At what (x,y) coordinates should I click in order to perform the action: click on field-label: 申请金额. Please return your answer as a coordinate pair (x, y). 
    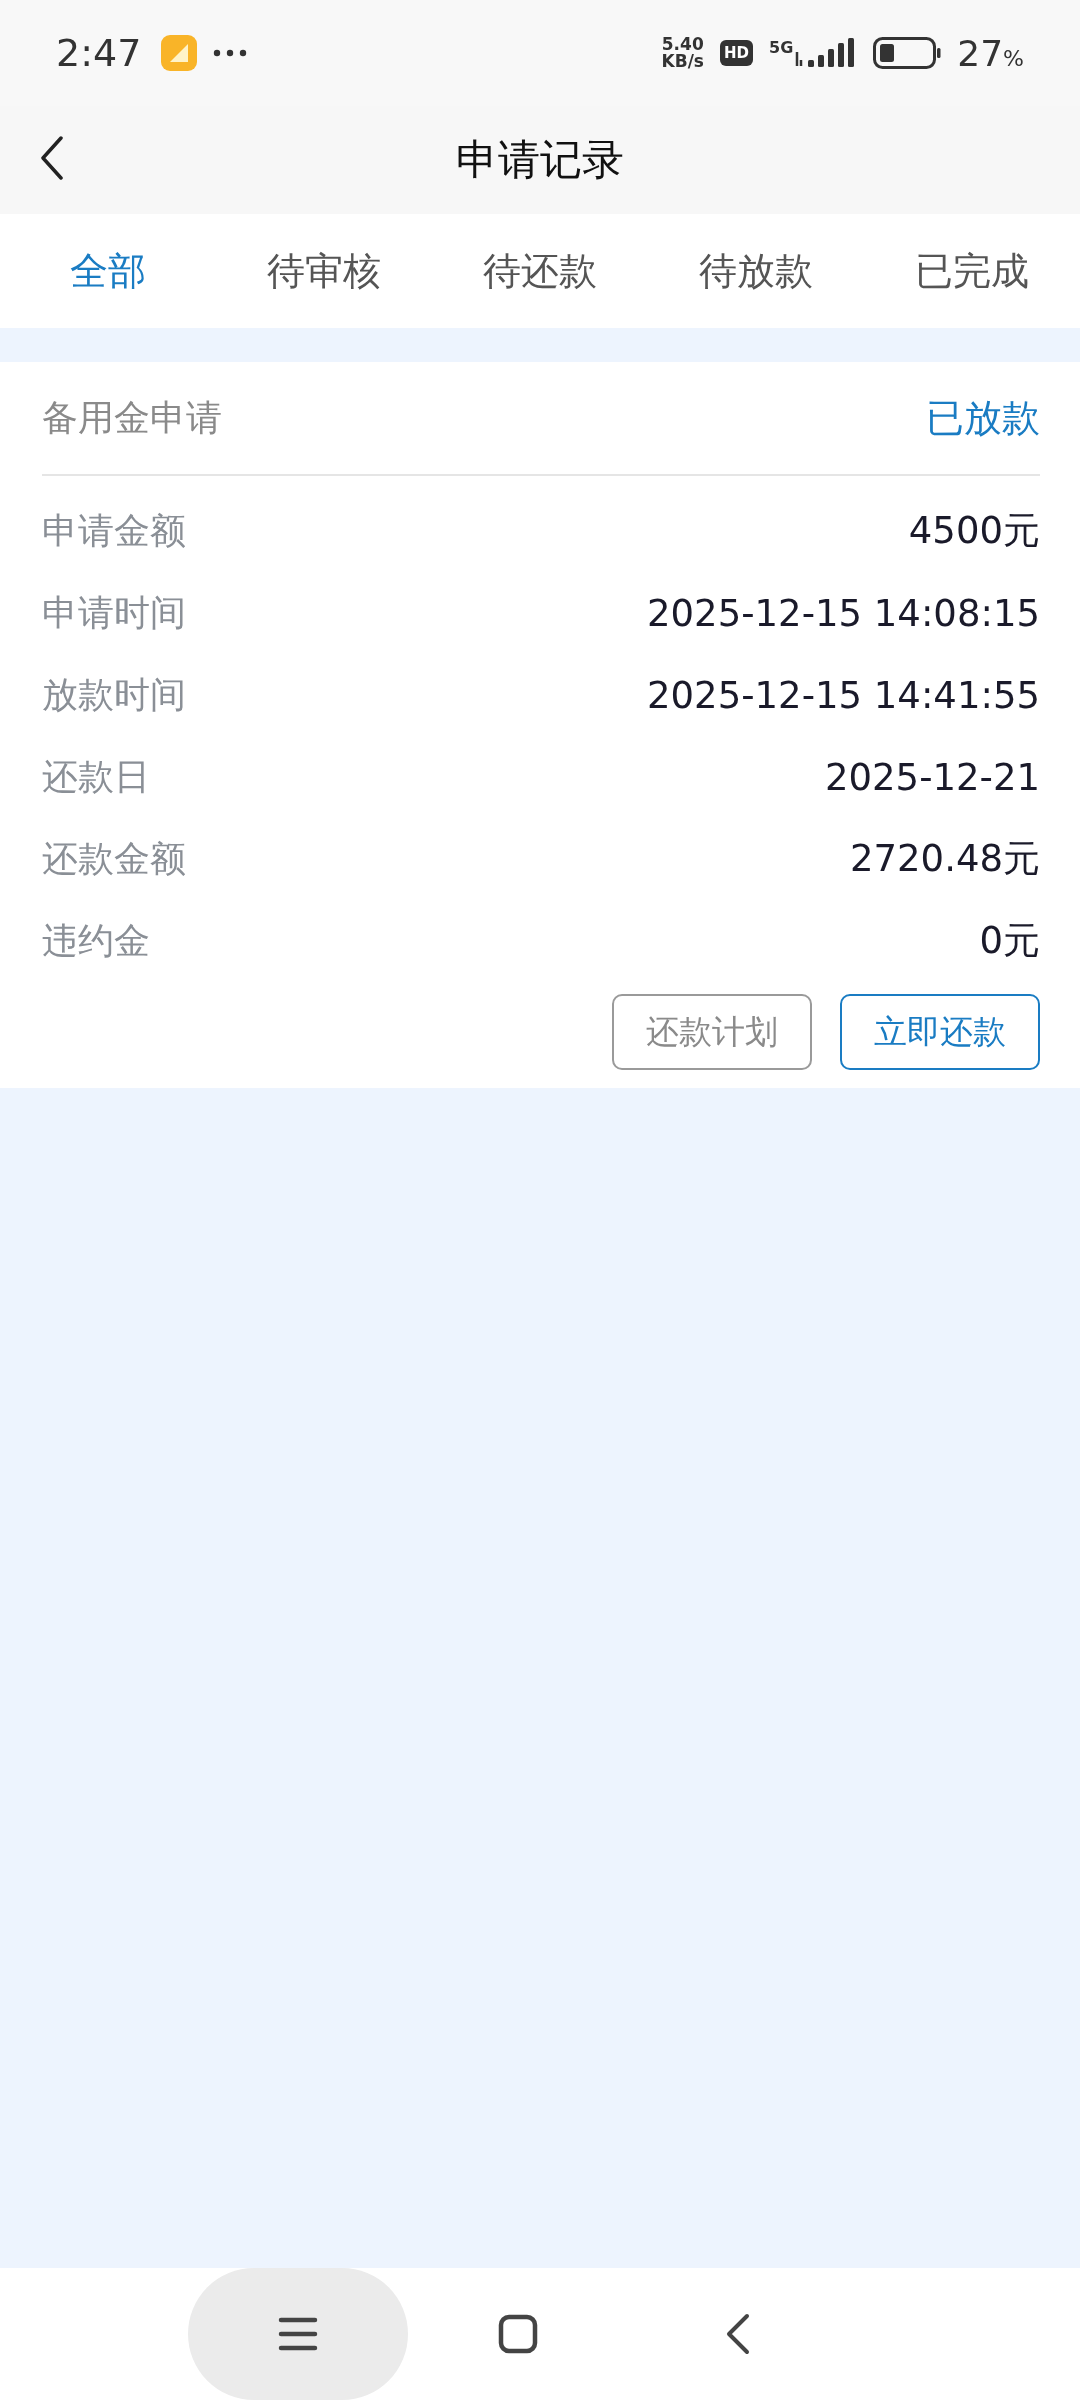
    Looking at the image, I should click on (114, 530).